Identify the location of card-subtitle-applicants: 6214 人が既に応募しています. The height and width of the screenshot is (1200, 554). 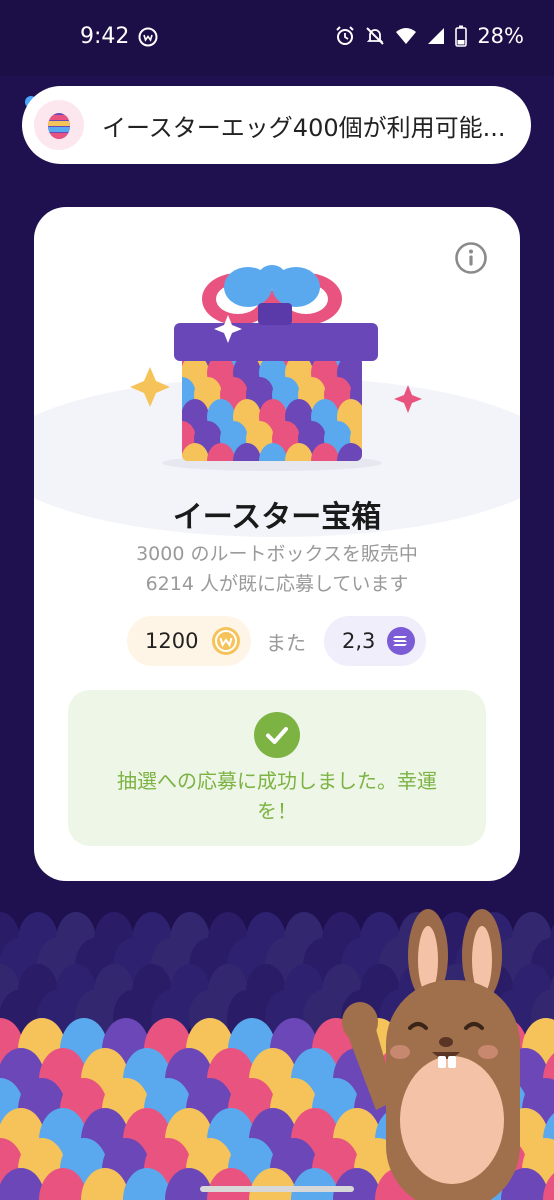
(277, 584).